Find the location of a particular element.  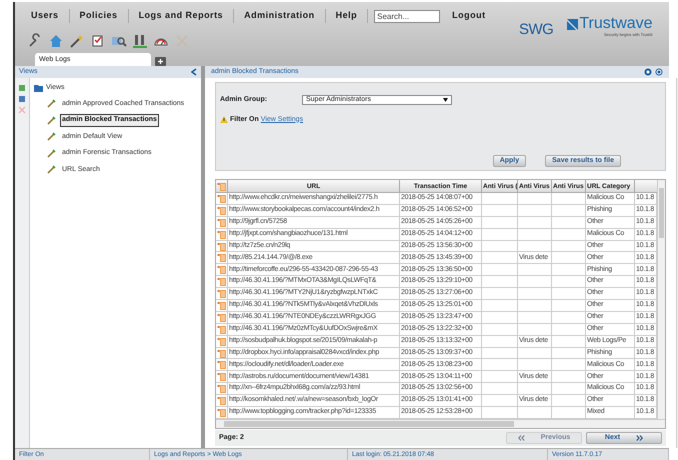

collapse-icon is located at coordinates (194, 72).